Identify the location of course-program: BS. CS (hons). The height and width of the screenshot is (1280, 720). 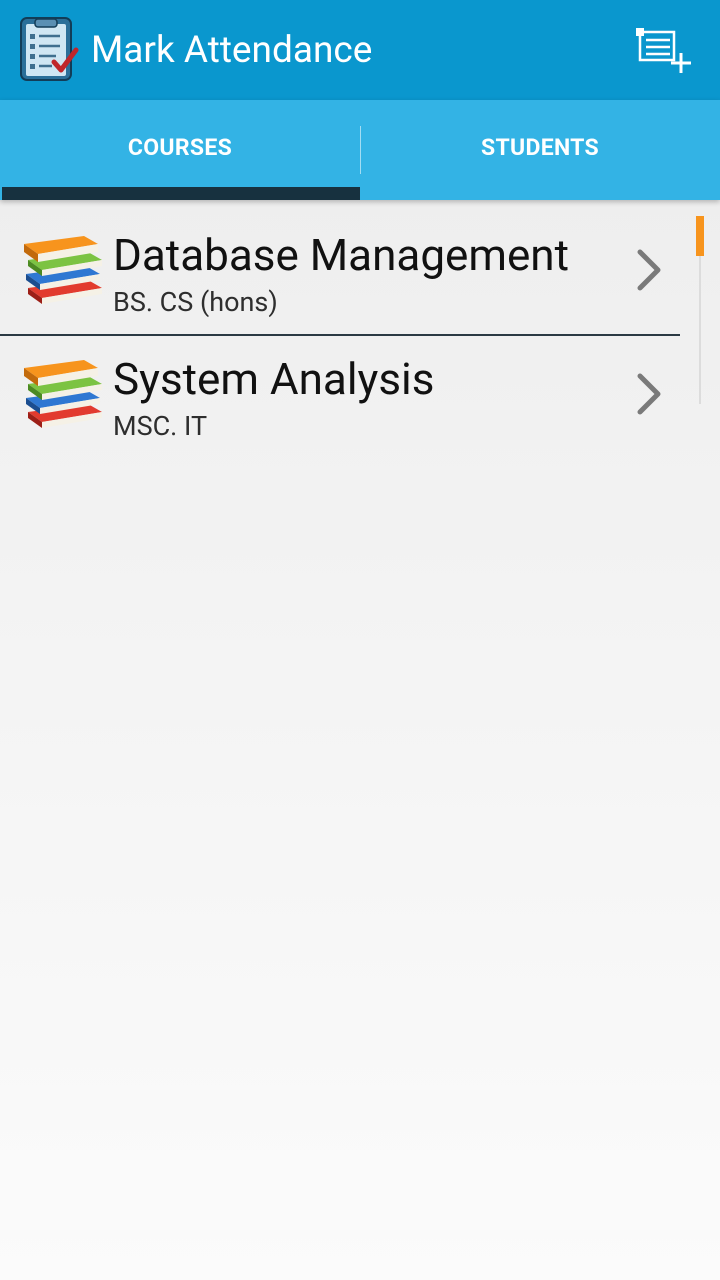
(195, 302).